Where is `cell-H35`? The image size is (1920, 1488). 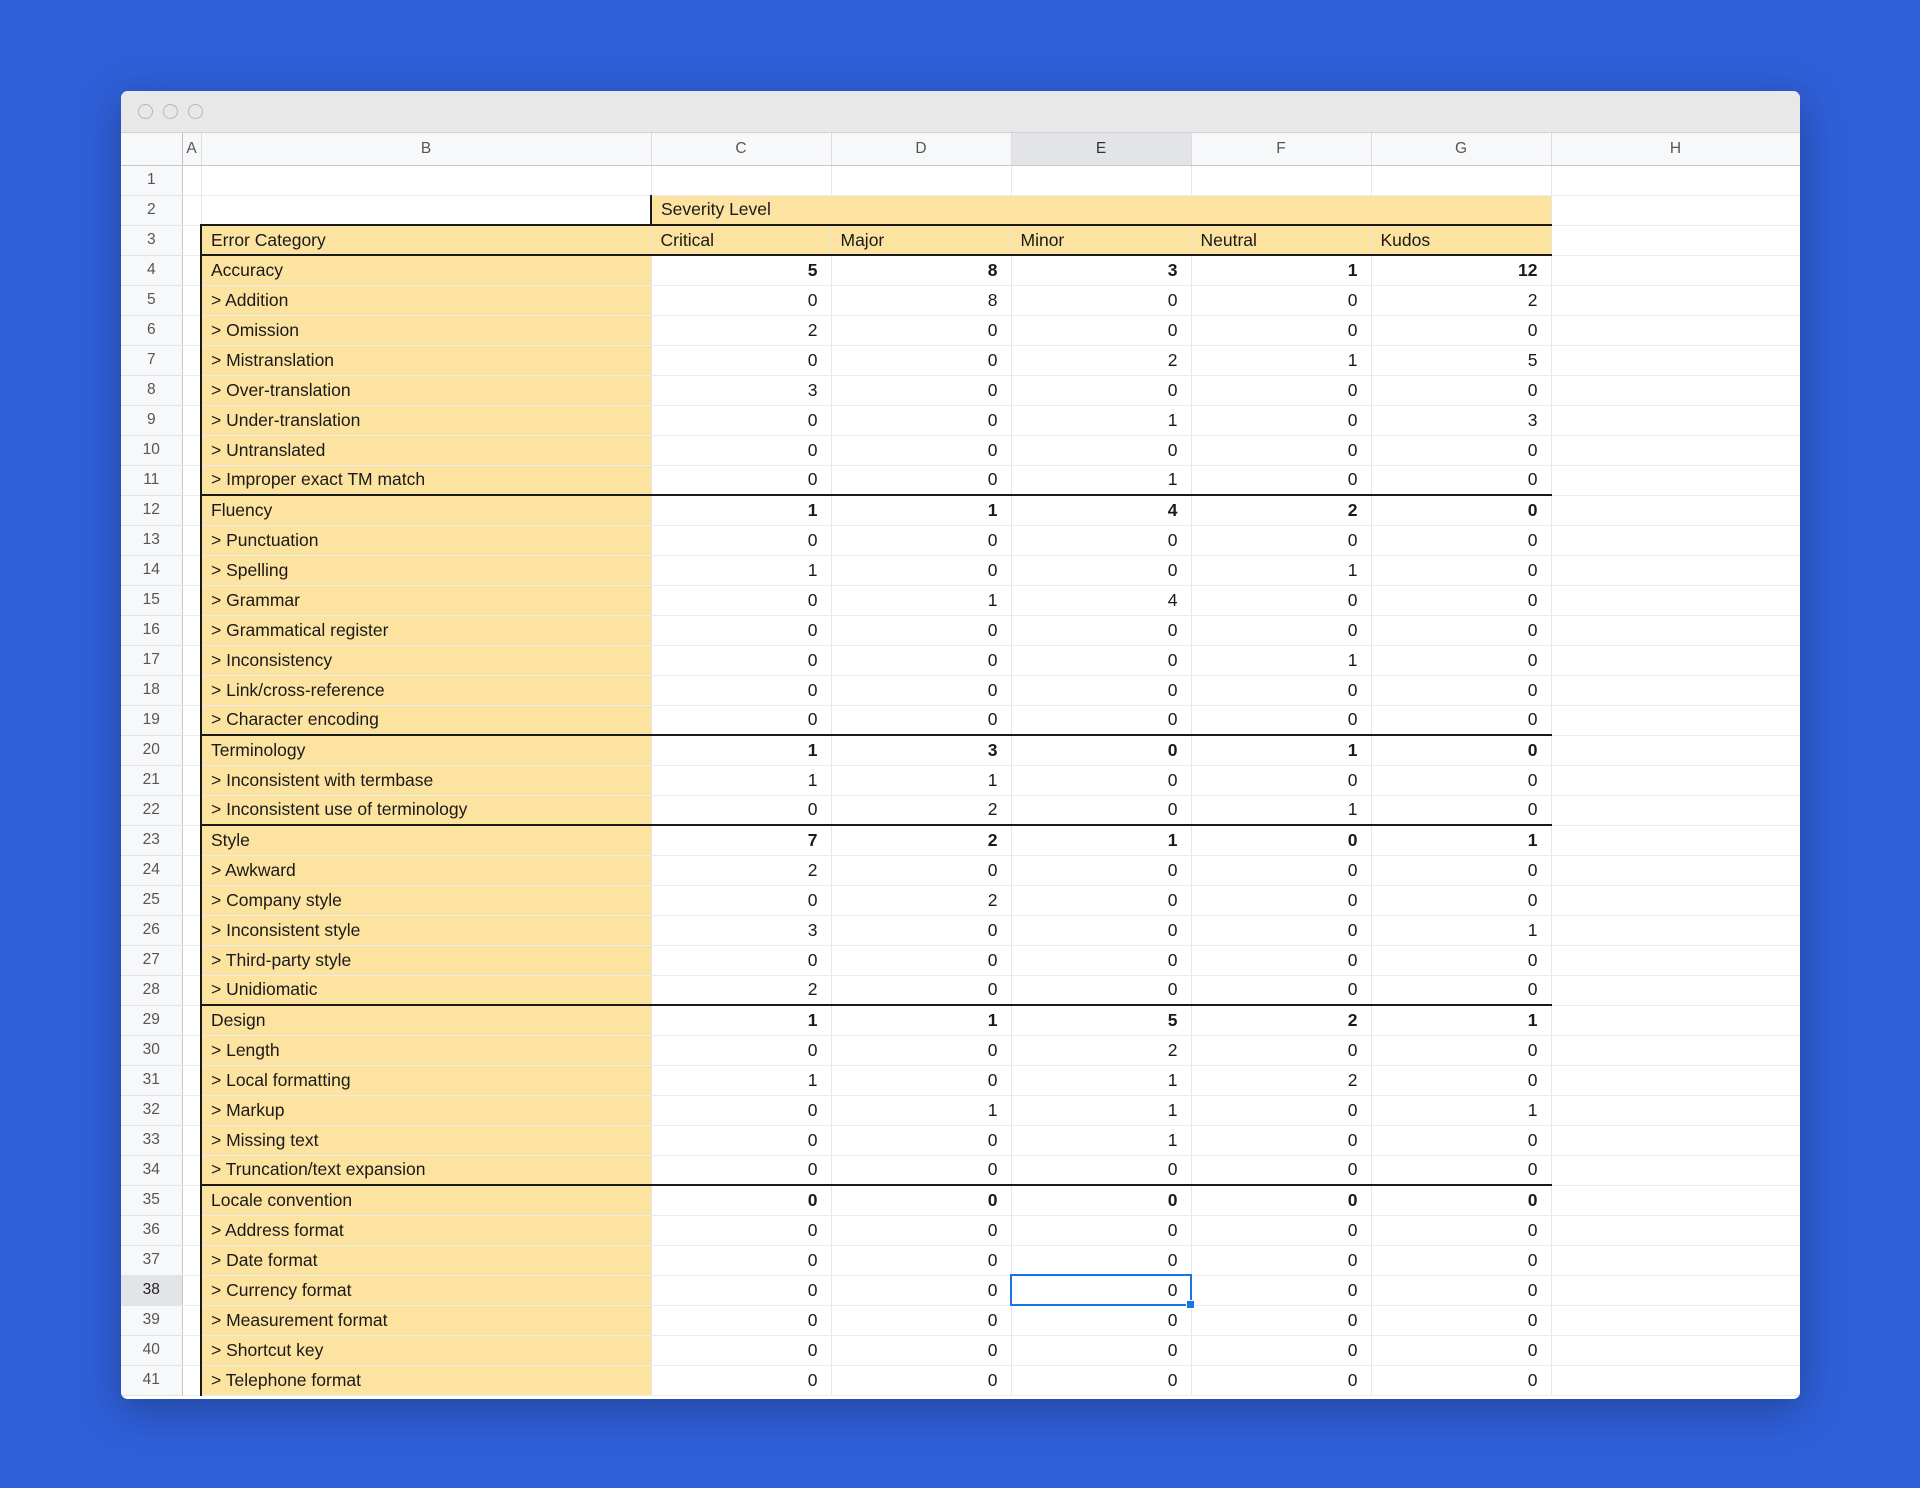
cell-H35 is located at coordinates (1675, 1200).